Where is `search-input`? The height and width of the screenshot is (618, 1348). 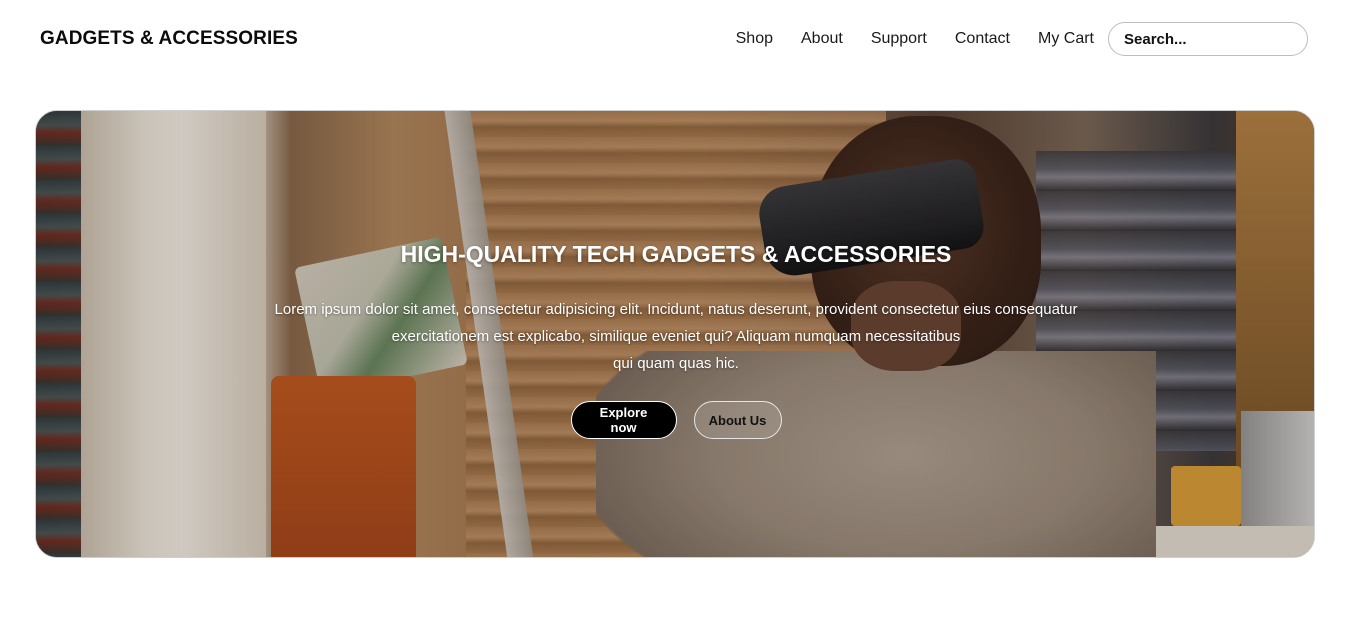 search-input is located at coordinates (1208, 39).